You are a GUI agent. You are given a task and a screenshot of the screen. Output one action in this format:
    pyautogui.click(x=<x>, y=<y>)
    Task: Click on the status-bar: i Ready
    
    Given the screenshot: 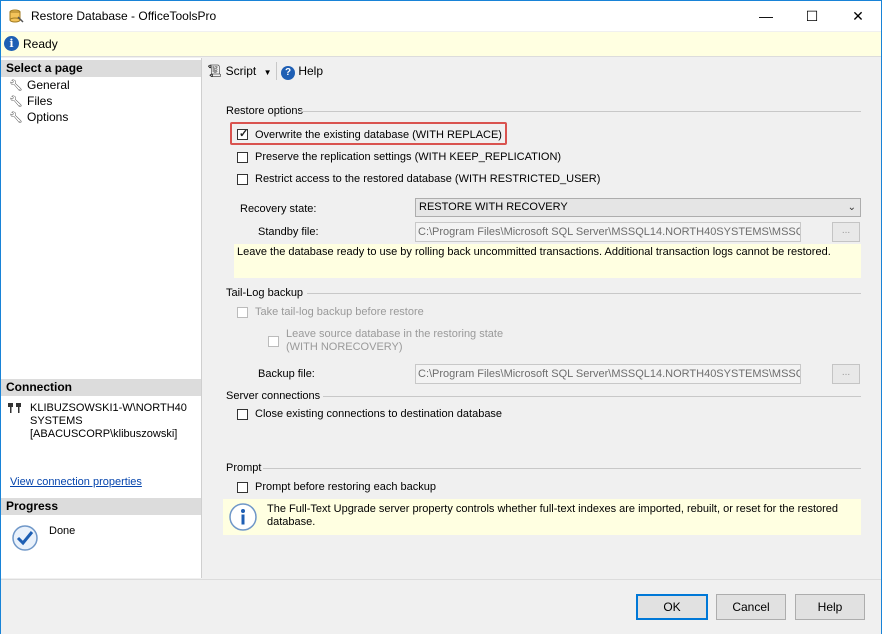 What is the action you would take?
    pyautogui.click(x=441, y=44)
    